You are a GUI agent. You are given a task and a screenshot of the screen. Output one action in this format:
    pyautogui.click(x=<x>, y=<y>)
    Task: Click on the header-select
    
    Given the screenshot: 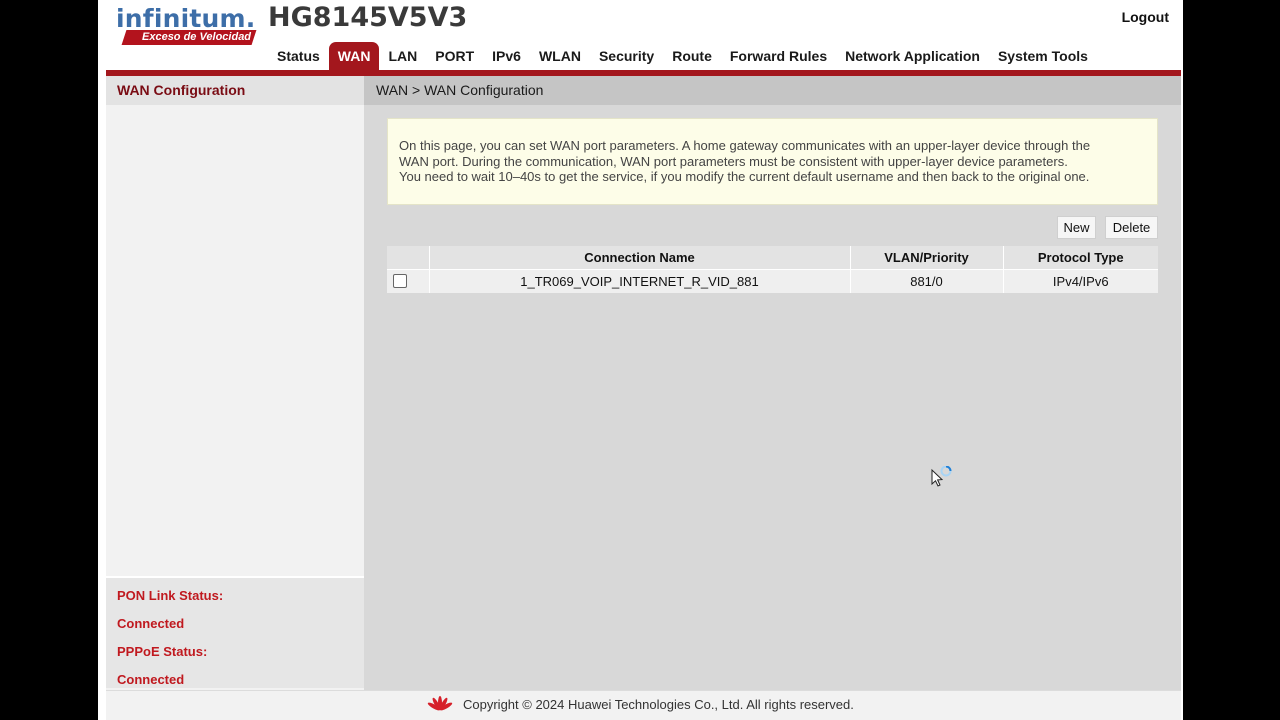 What is the action you would take?
    pyautogui.click(x=408, y=257)
    